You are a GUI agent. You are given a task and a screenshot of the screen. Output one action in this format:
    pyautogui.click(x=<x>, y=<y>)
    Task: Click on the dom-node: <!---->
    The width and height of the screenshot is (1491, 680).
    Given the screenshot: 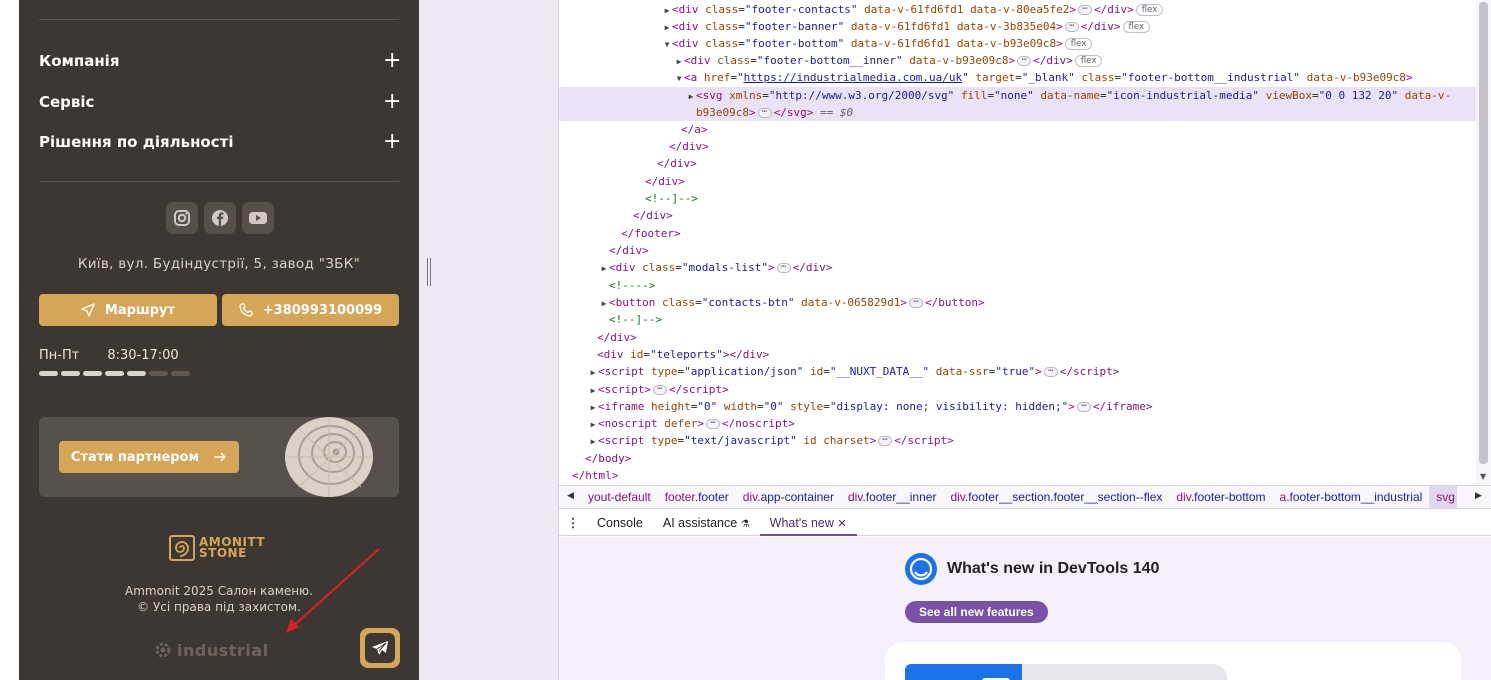 What is the action you would take?
    pyautogui.click(x=1017, y=285)
    